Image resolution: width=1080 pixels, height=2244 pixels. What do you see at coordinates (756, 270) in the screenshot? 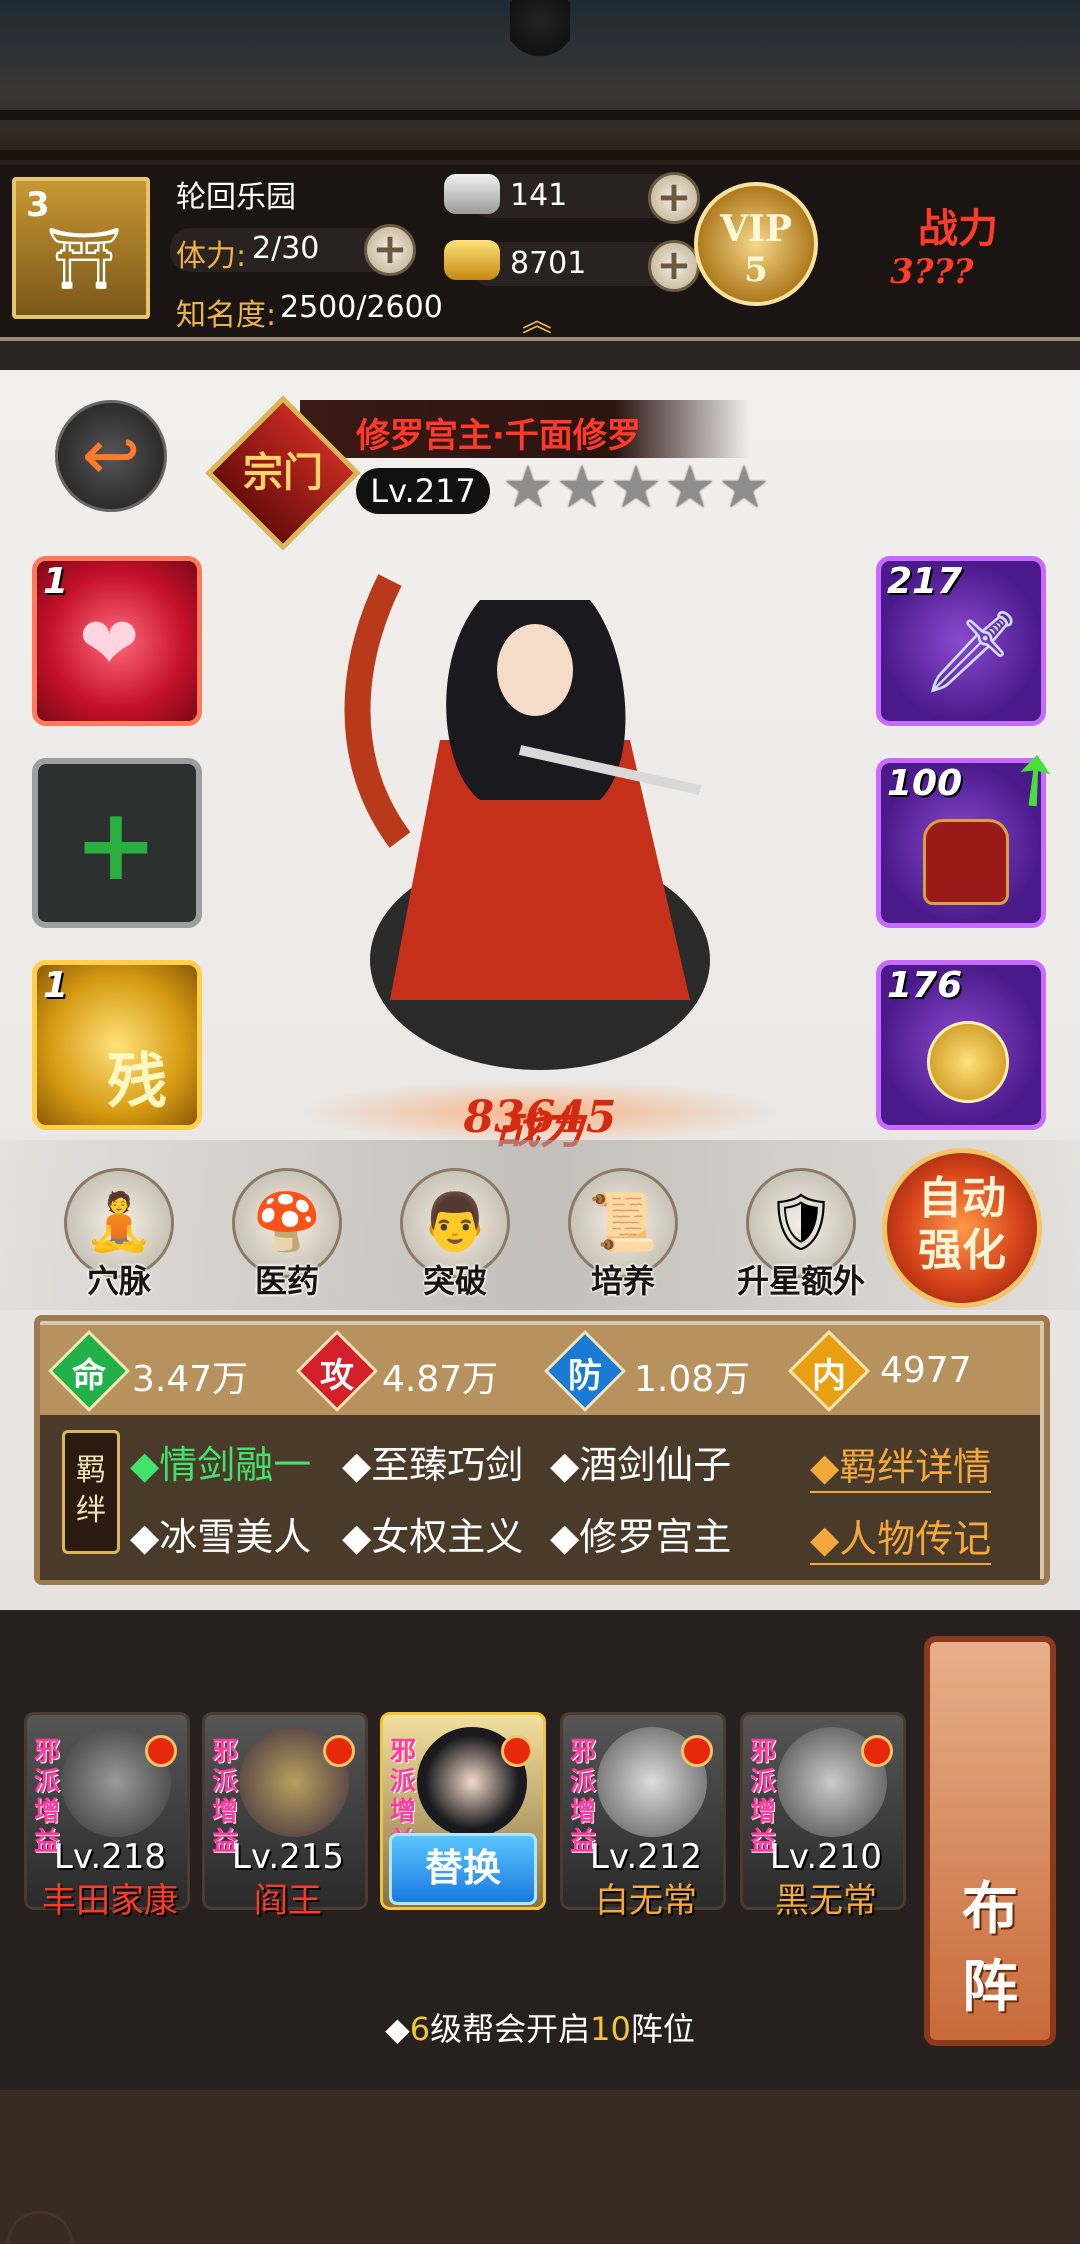
I see `vip-level: 5` at bounding box center [756, 270].